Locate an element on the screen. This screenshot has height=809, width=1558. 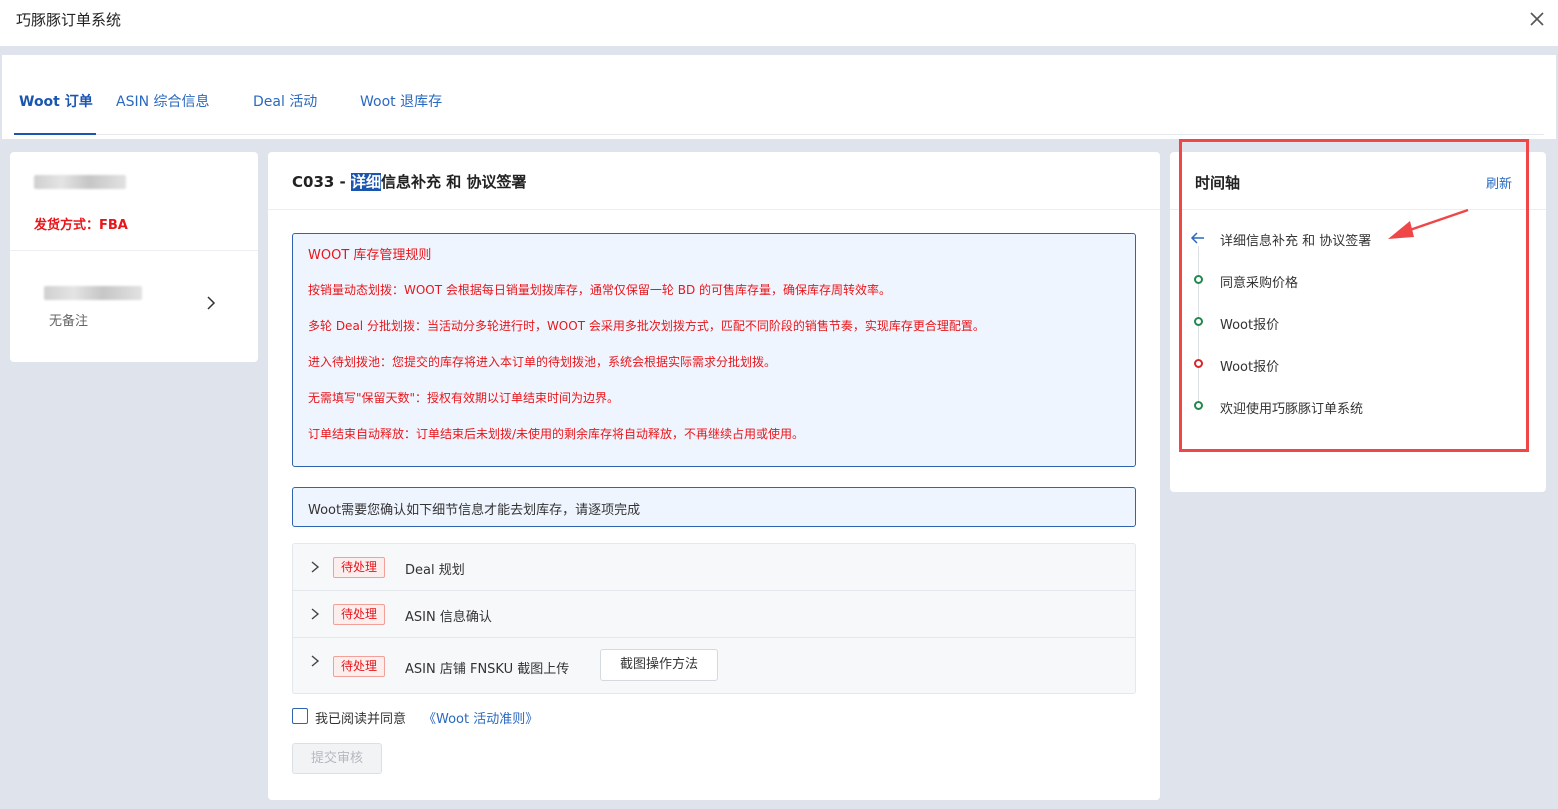
shipping-method: 发货方式：FBA is located at coordinates (81, 225).